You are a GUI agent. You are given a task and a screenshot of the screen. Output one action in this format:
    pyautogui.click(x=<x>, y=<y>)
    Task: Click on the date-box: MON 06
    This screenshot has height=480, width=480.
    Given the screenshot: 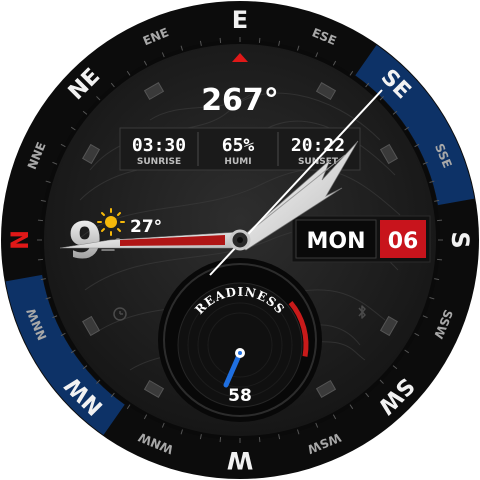 What is the action you would take?
    pyautogui.click(x=361, y=239)
    